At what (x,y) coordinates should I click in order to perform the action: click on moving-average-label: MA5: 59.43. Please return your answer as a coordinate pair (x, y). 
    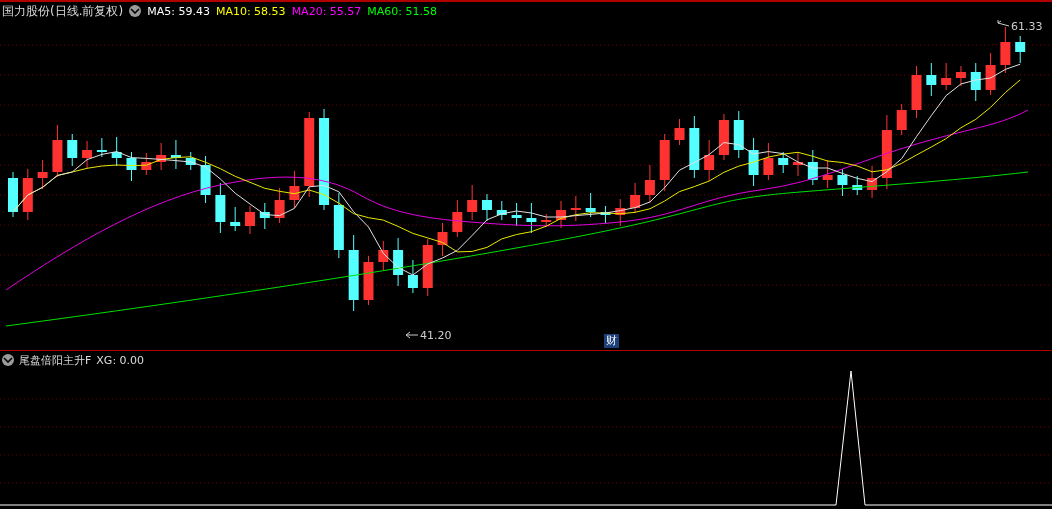
    Looking at the image, I should click on (178, 11).